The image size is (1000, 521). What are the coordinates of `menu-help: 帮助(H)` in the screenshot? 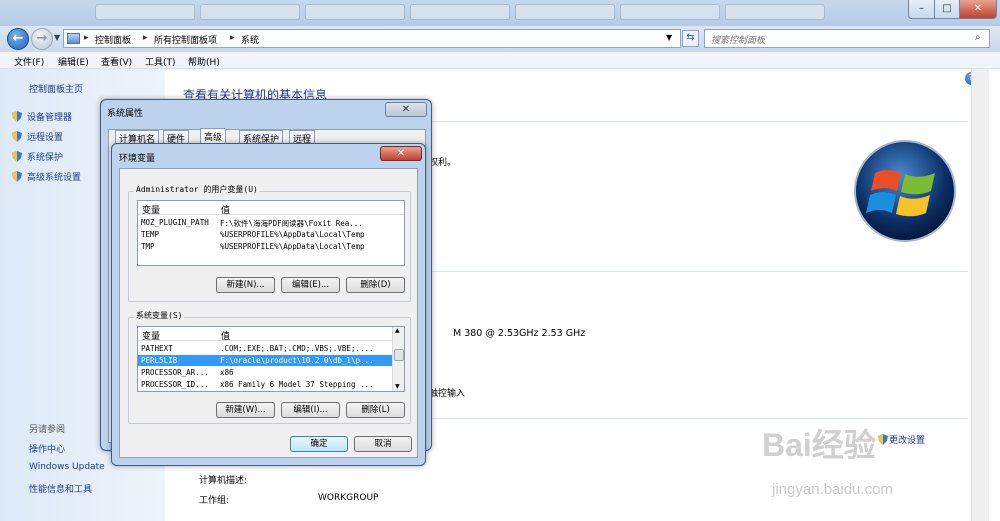 It's located at (204, 61).